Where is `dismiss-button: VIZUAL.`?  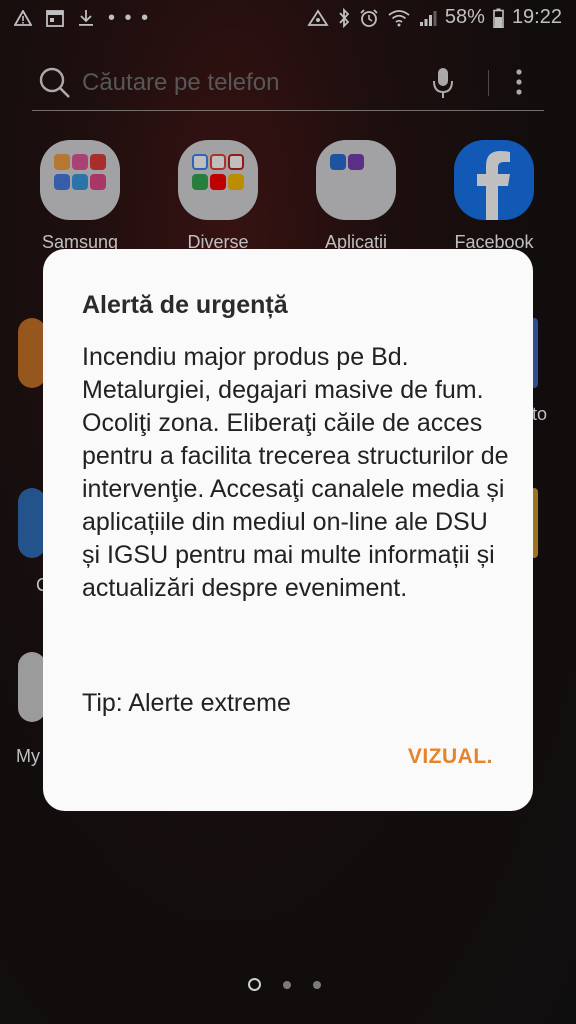
dismiss-button: VIZUAL. is located at coordinates (450, 757).